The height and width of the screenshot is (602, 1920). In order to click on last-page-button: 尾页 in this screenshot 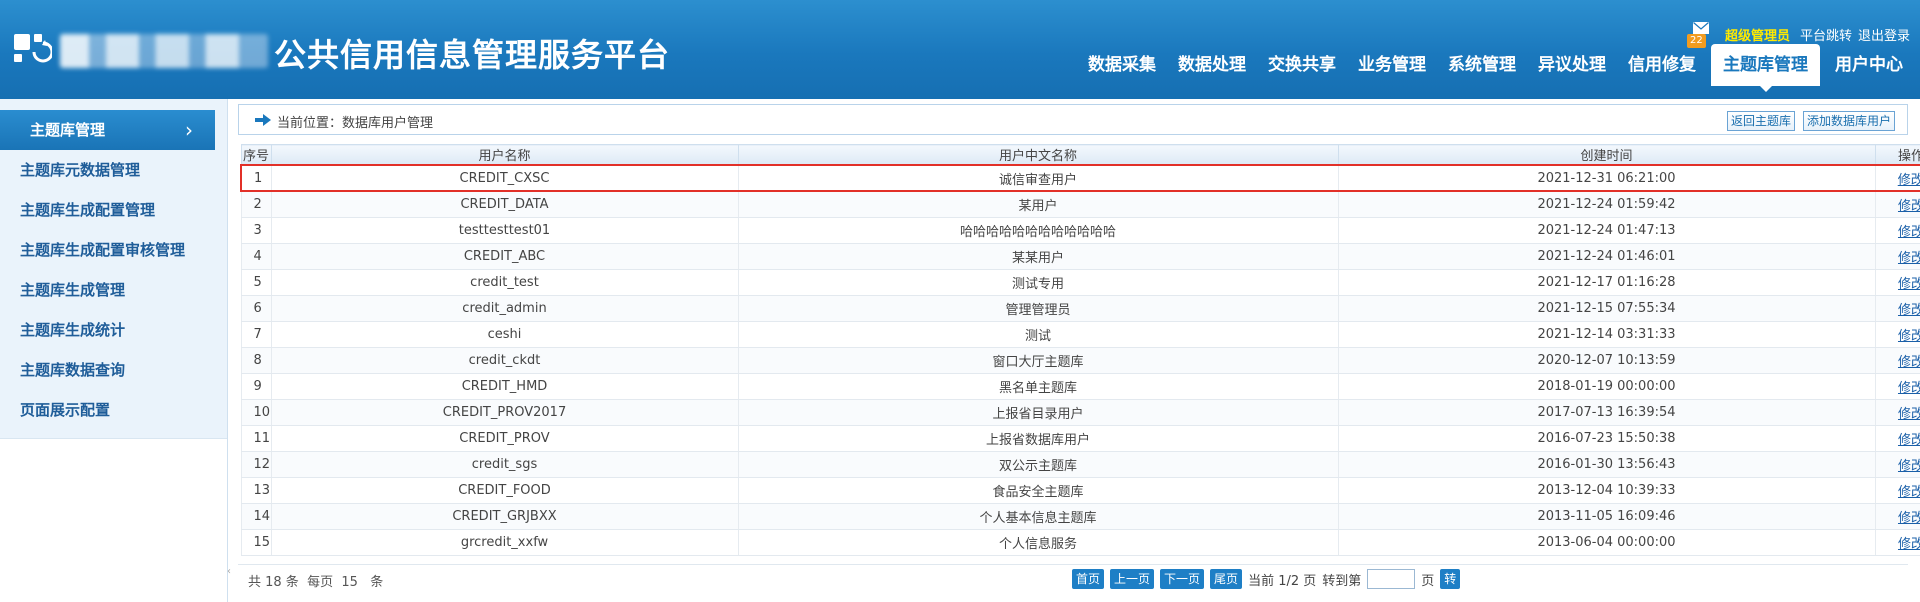, I will do `click(1226, 579)`.